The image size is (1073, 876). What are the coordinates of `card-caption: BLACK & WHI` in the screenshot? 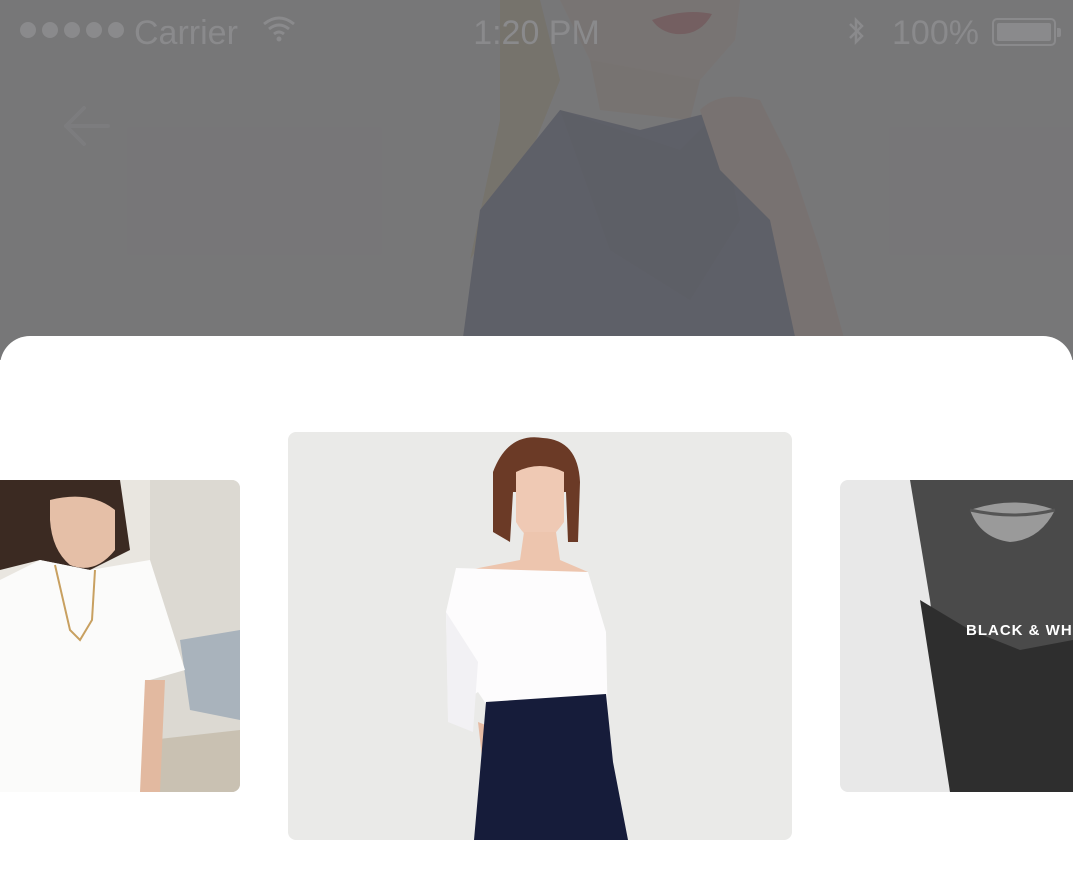 It's located at (1019, 630).